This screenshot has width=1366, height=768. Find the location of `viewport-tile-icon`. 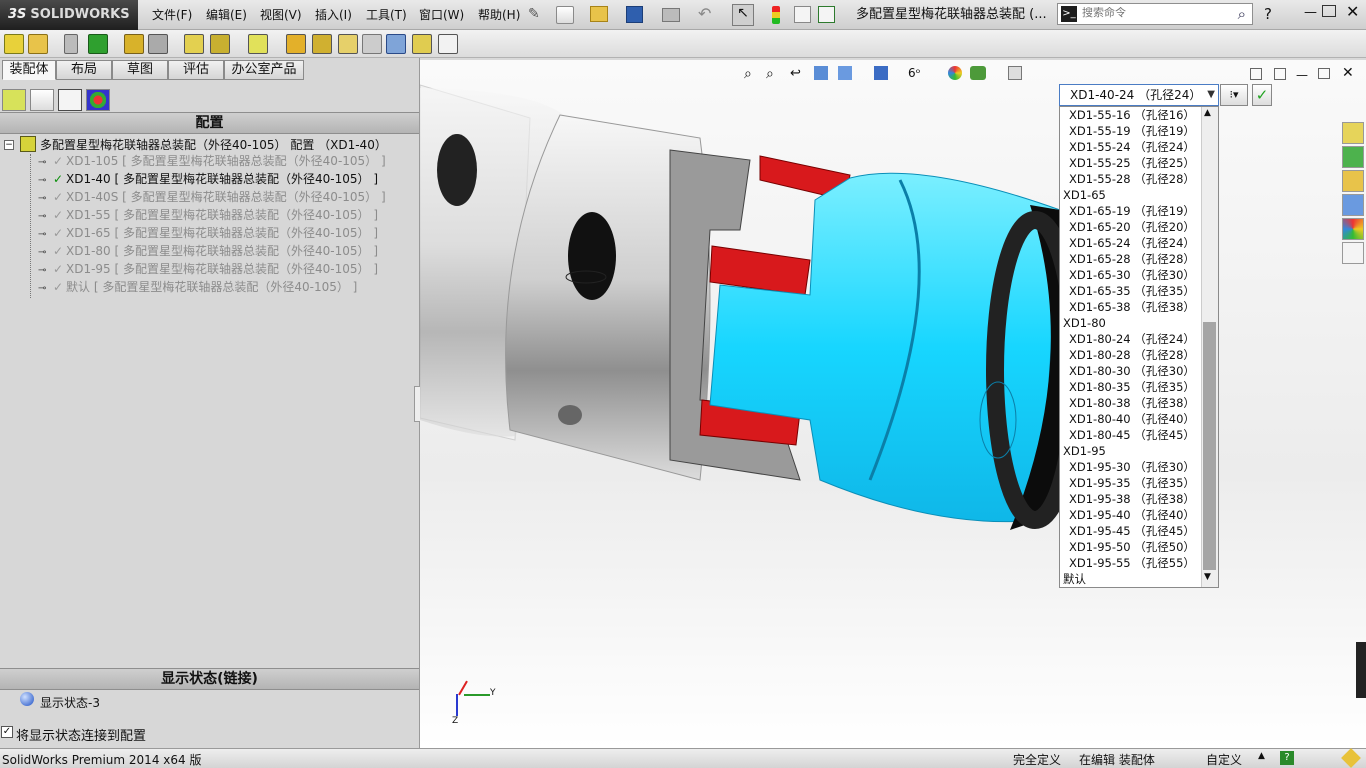

viewport-tile-icon is located at coordinates (1256, 74).